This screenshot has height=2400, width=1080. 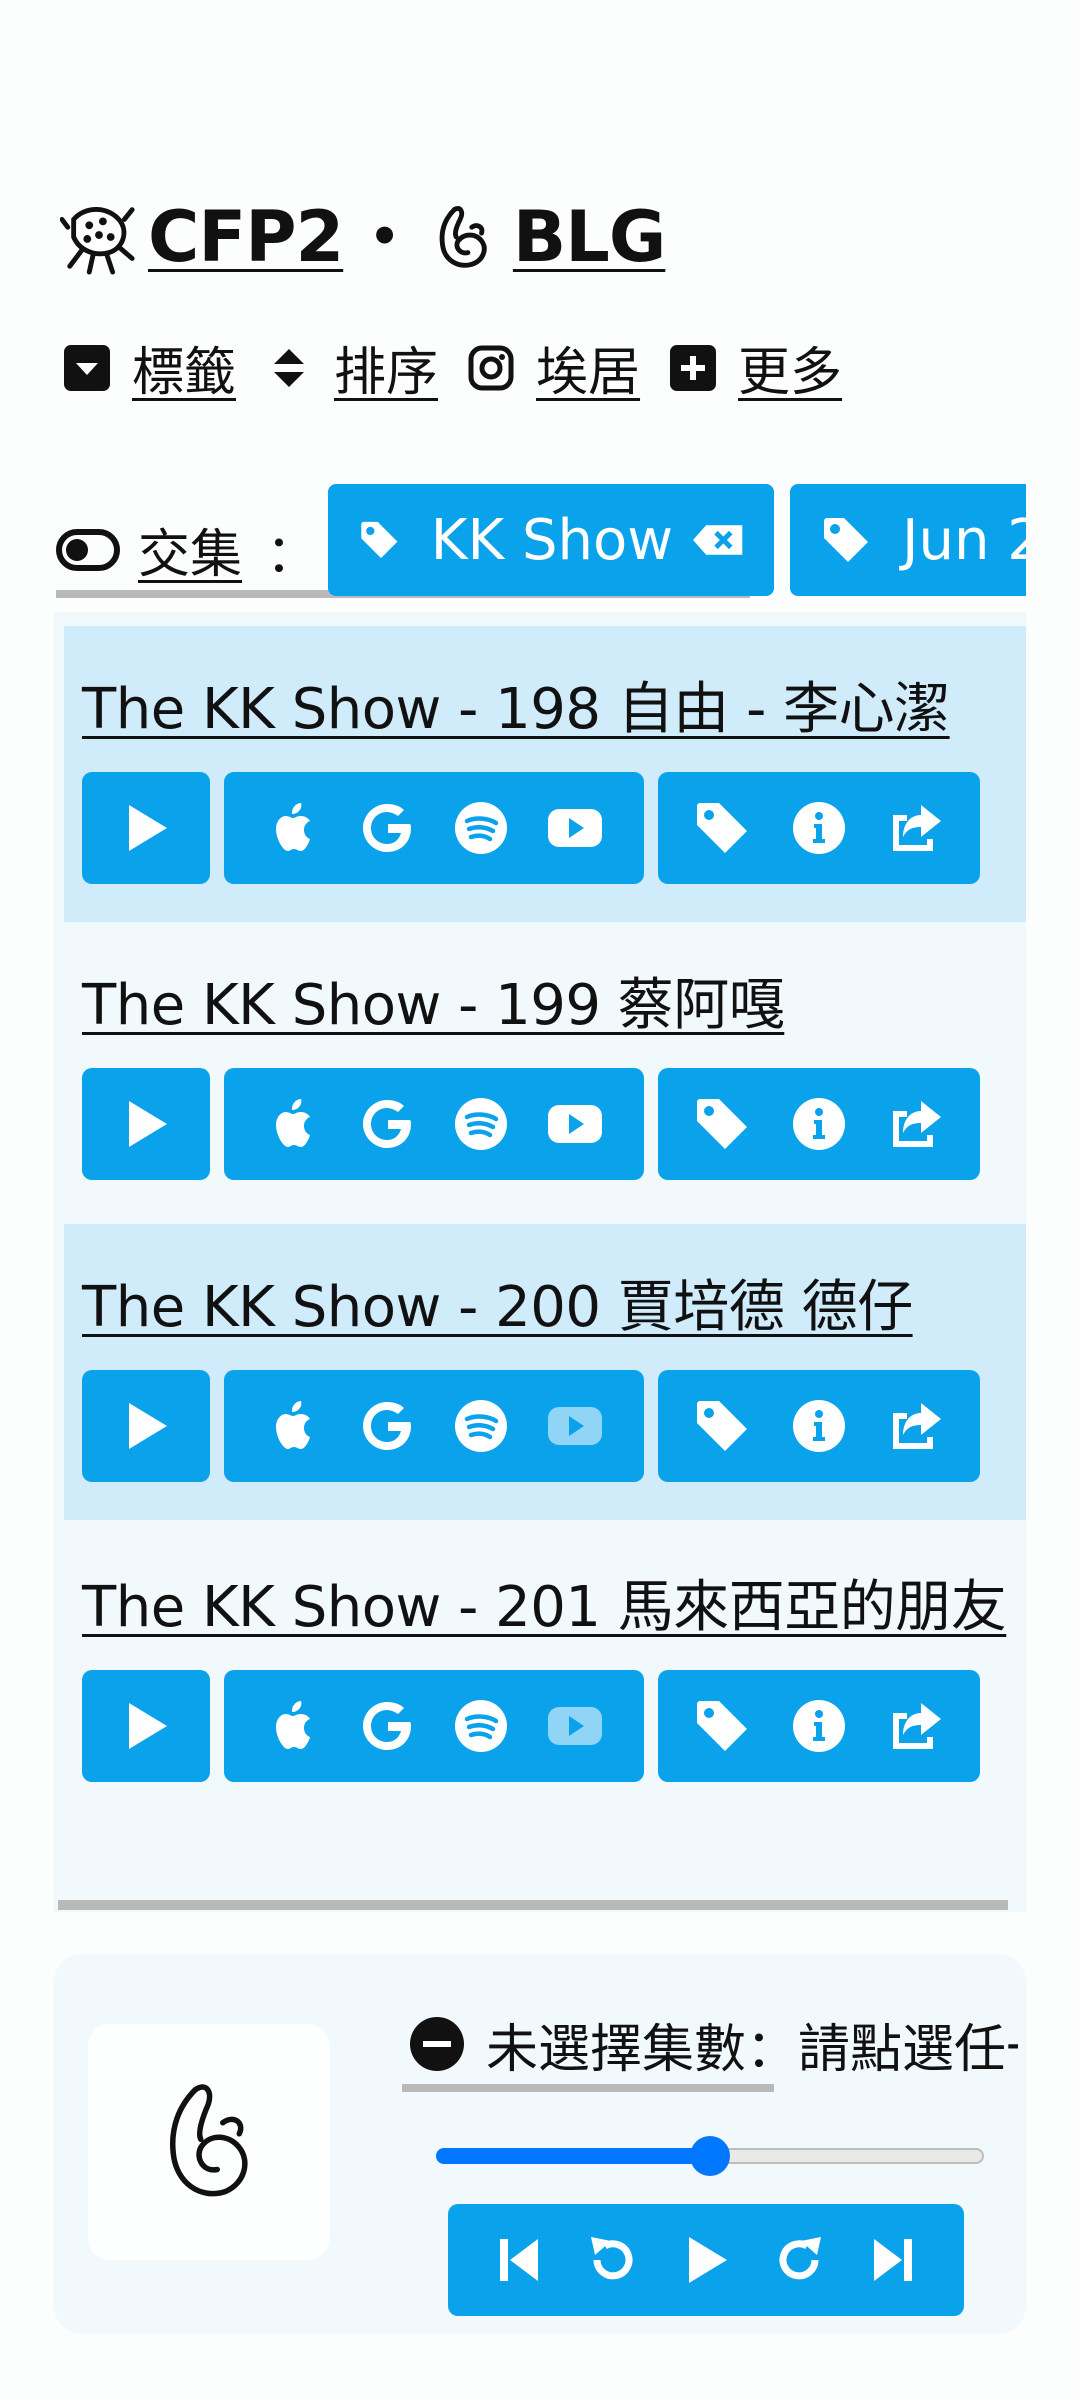 I want to click on backspace-icon, so click(x=718, y=540).